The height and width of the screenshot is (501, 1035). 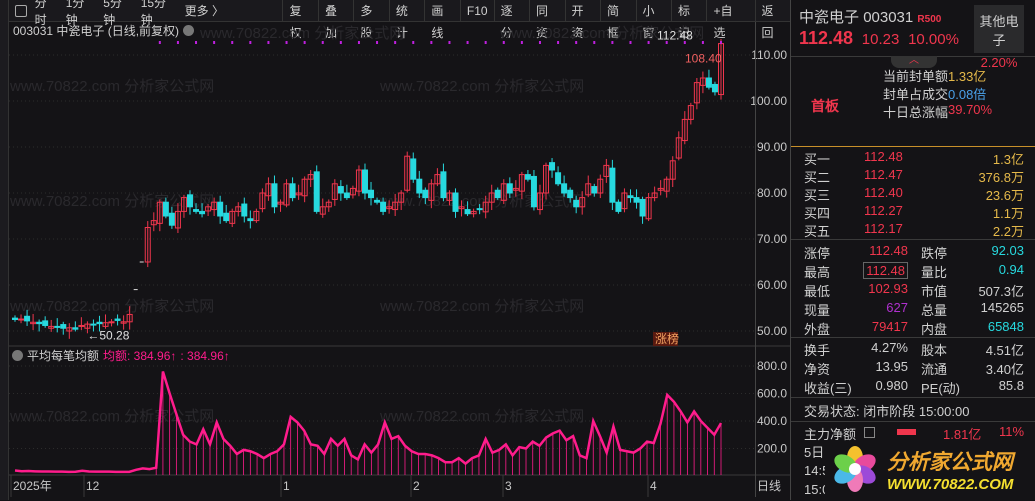 I want to click on bid-row: 买三 112.40 23.6万, so click(x=913, y=194).